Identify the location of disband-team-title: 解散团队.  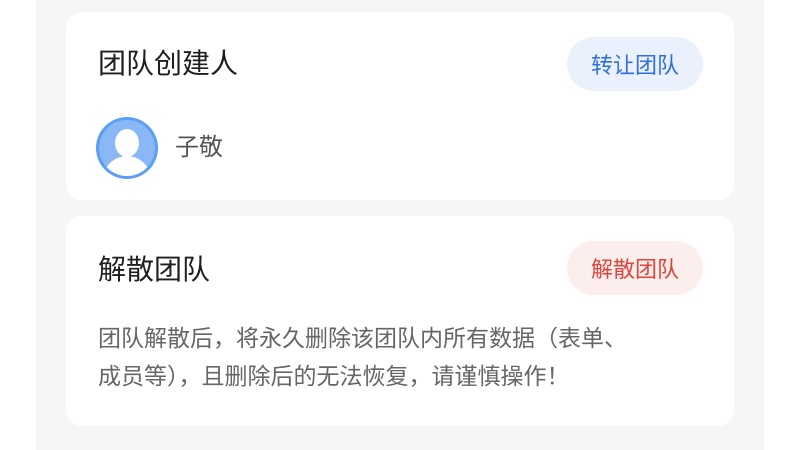
(154, 269).